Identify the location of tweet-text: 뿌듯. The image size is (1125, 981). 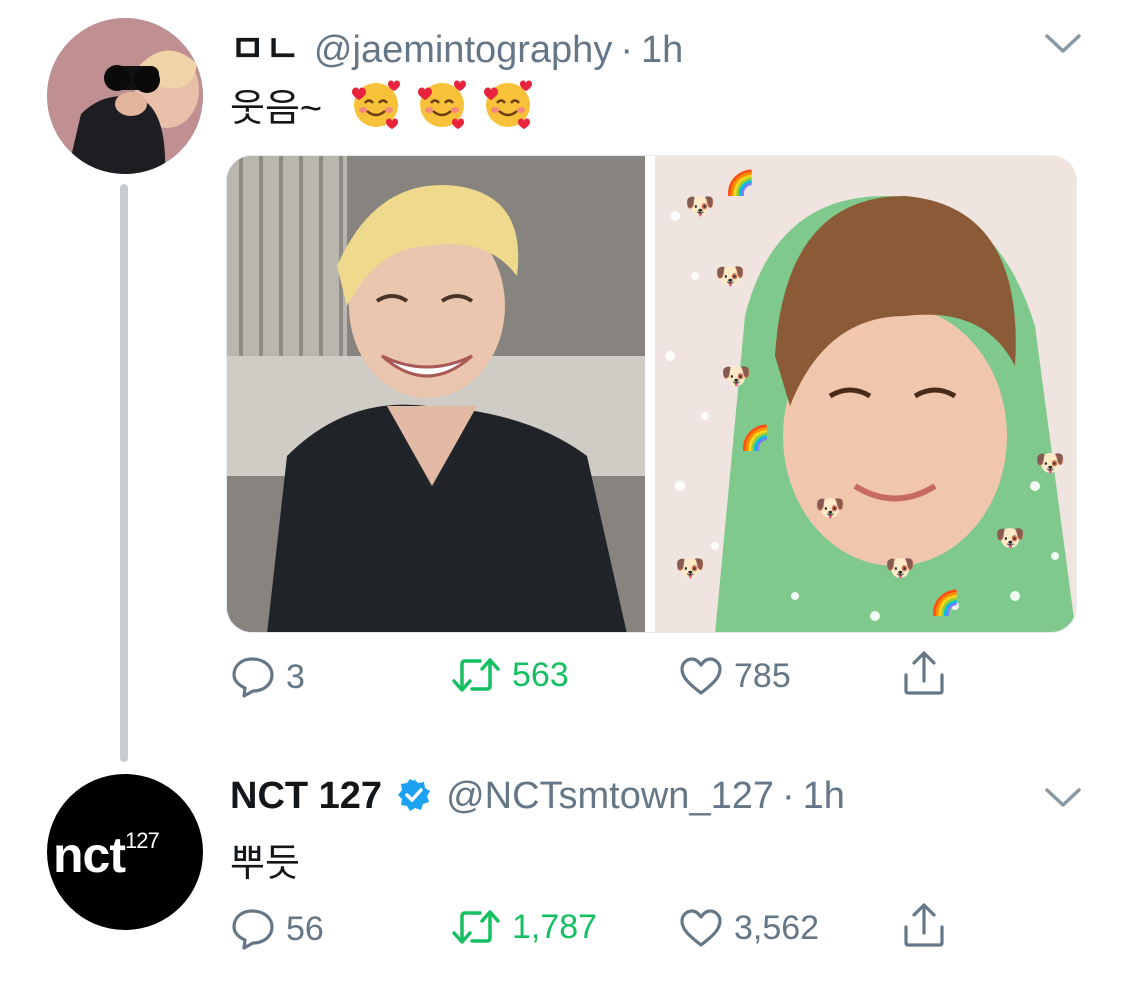
(265, 864).